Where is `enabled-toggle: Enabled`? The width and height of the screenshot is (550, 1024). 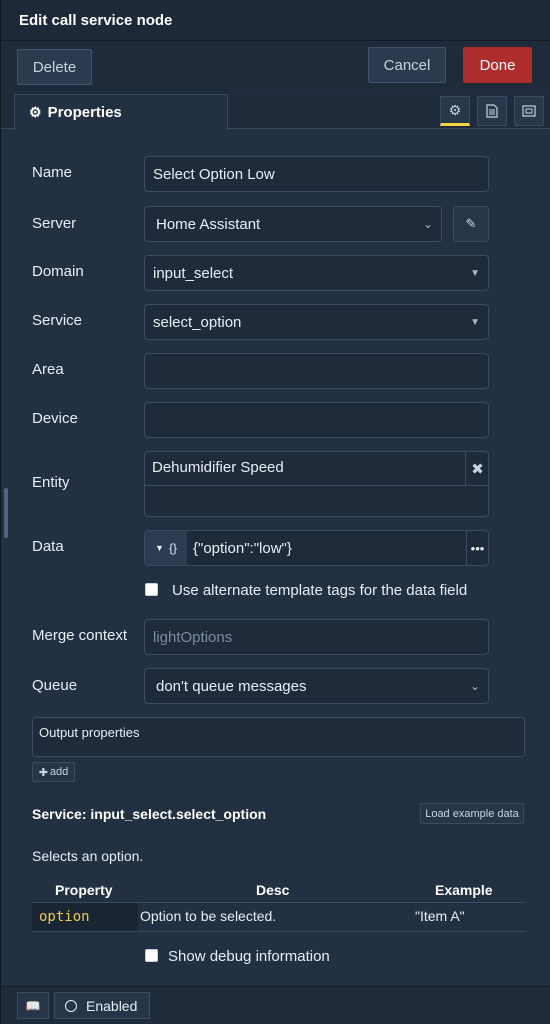 enabled-toggle: Enabled is located at coordinates (102, 1005).